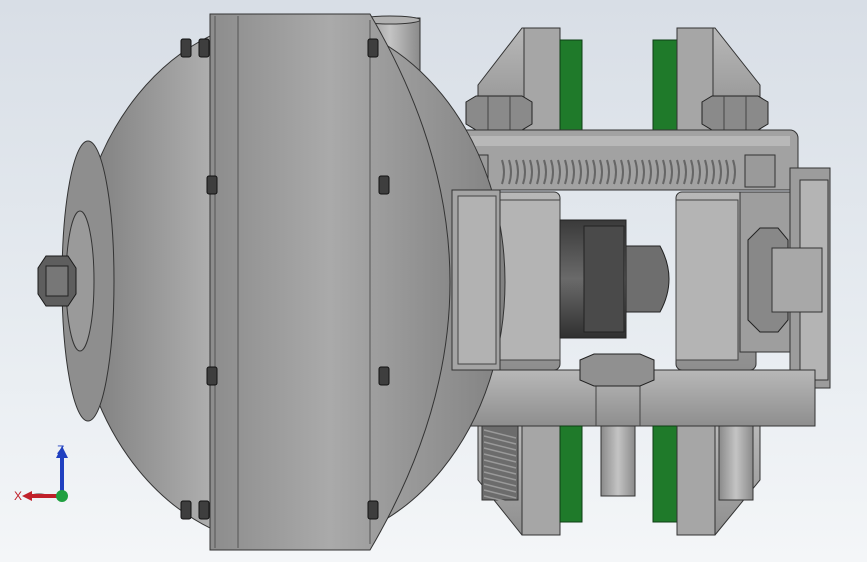 The width and height of the screenshot is (867, 562). Describe the element at coordinates (614, 279) in the screenshot. I see `actuator-shaft` at that location.